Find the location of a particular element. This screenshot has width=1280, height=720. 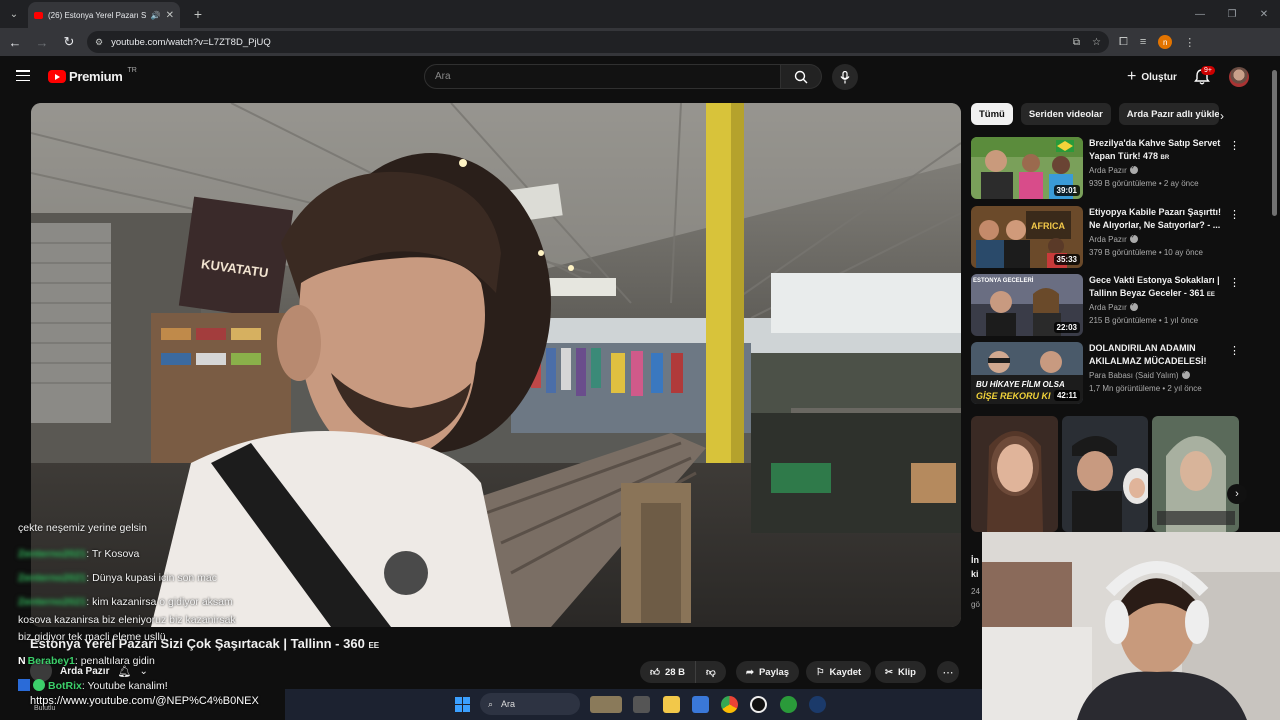

close-tab-icon: ✕ is located at coordinates (170, 15).